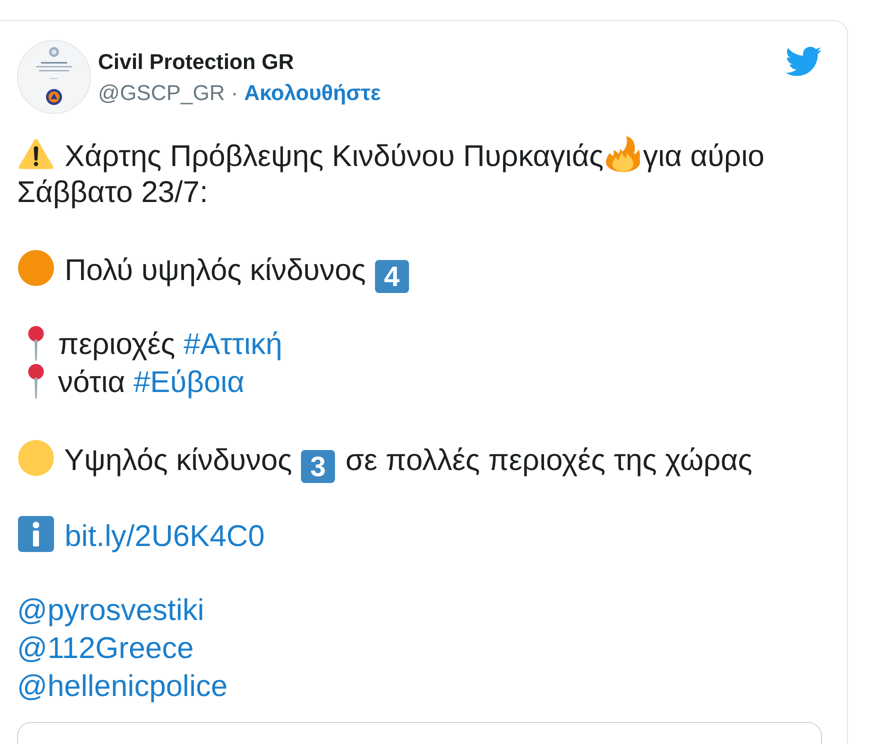  Describe the element at coordinates (548, 460) in the screenshot. I see `tweet-text: σε πολλές περιοχές της χώρας` at that location.